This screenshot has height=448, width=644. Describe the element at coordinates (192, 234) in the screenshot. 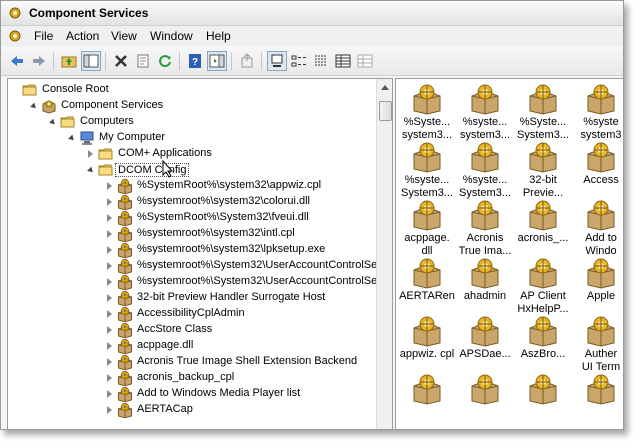

I see `tree-node: %systemroot%\system32\intl.cpl` at that location.